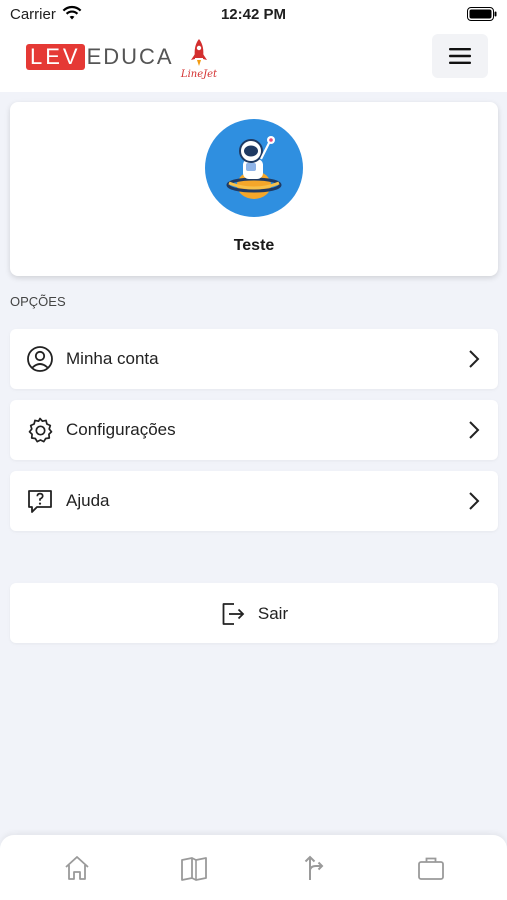 The image size is (507, 900). Describe the element at coordinates (38, 301) in the screenshot. I see `section-label-options: OPÇÕES` at that location.